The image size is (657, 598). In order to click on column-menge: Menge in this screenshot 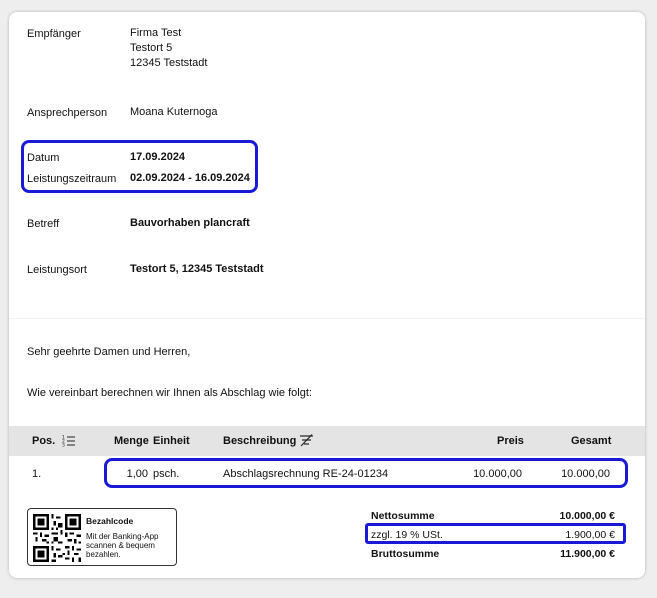, I will do `click(131, 441)`.